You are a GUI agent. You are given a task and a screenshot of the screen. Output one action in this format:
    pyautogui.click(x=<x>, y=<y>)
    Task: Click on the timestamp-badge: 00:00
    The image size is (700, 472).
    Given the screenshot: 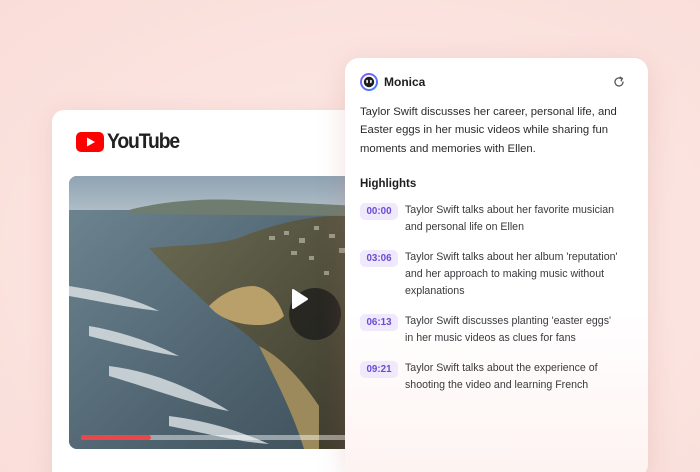 What is the action you would take?
    pyautogui.click(x=379, y=211)
    